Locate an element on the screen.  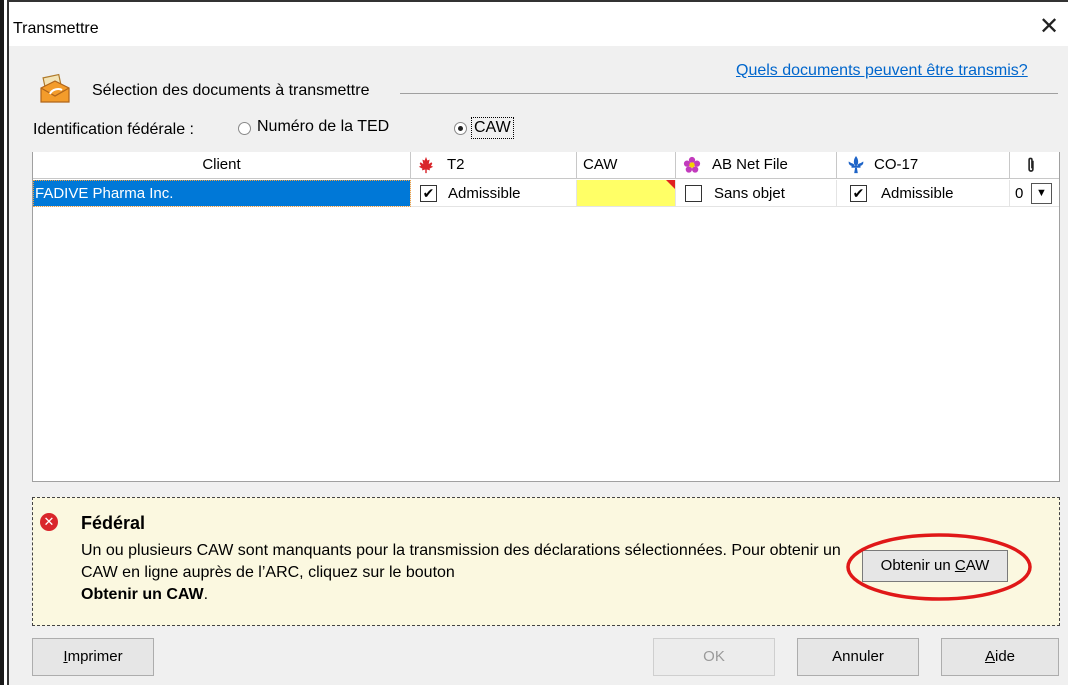
client-cell: FADIVE Pharma Inc. is located at coordinates (222, 193).